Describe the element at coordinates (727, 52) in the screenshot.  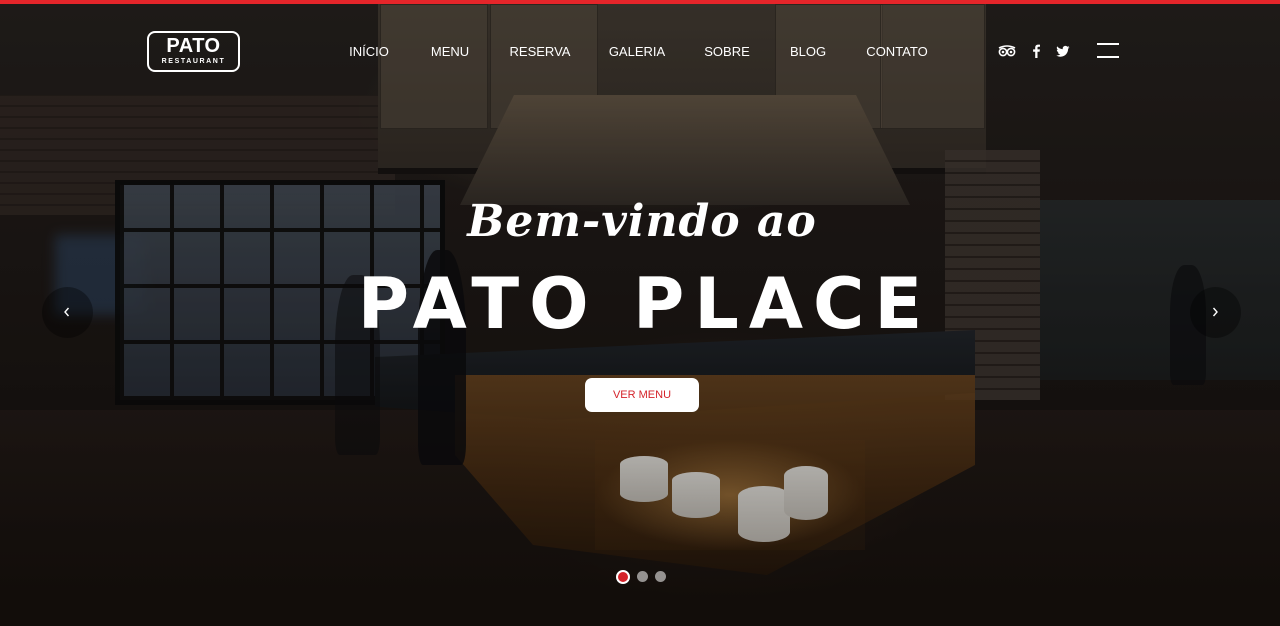
I see `nav-item-sobre: SOBRE` at that location.